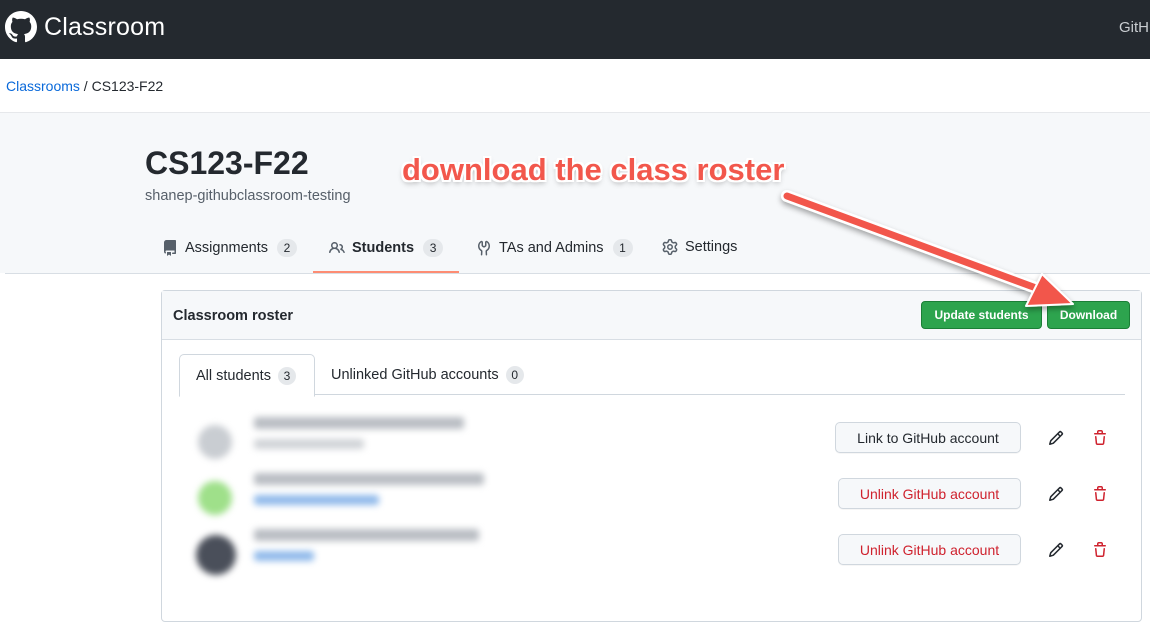 The width and height of the screenshot is (1150, 622). Describe the element at coordinates (1088, 315) in the screenshot. I see `download-button: Download` at that location.